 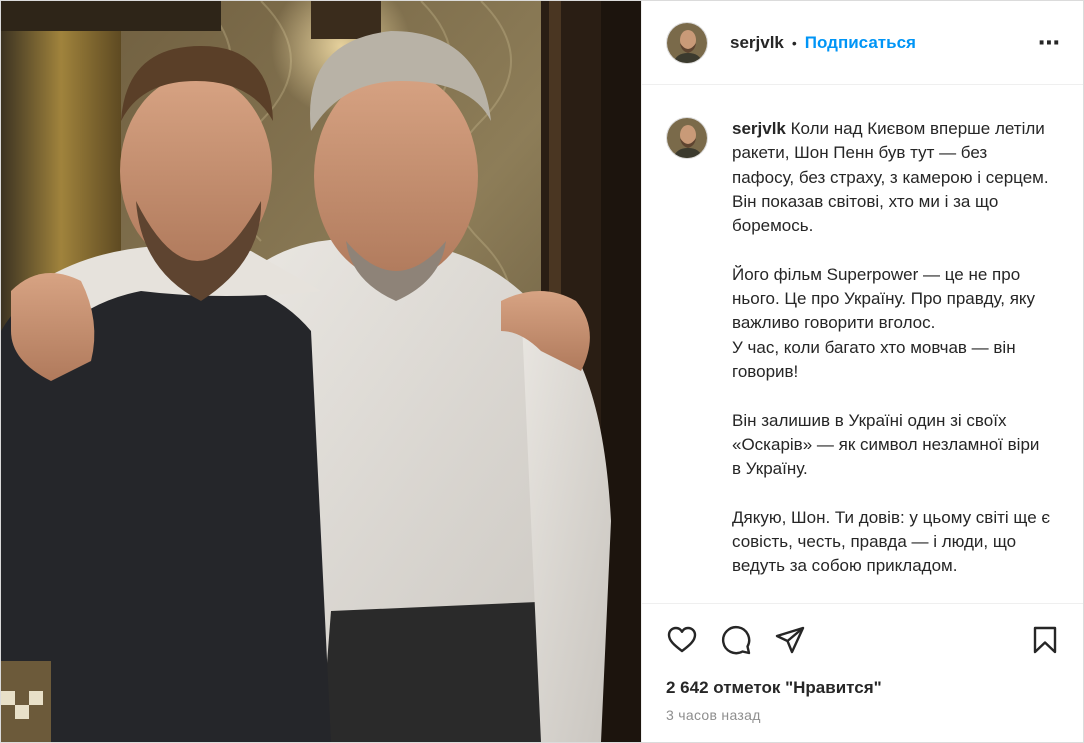 I want to click on follow-button: Подписаться, so click(x=860, y=43).